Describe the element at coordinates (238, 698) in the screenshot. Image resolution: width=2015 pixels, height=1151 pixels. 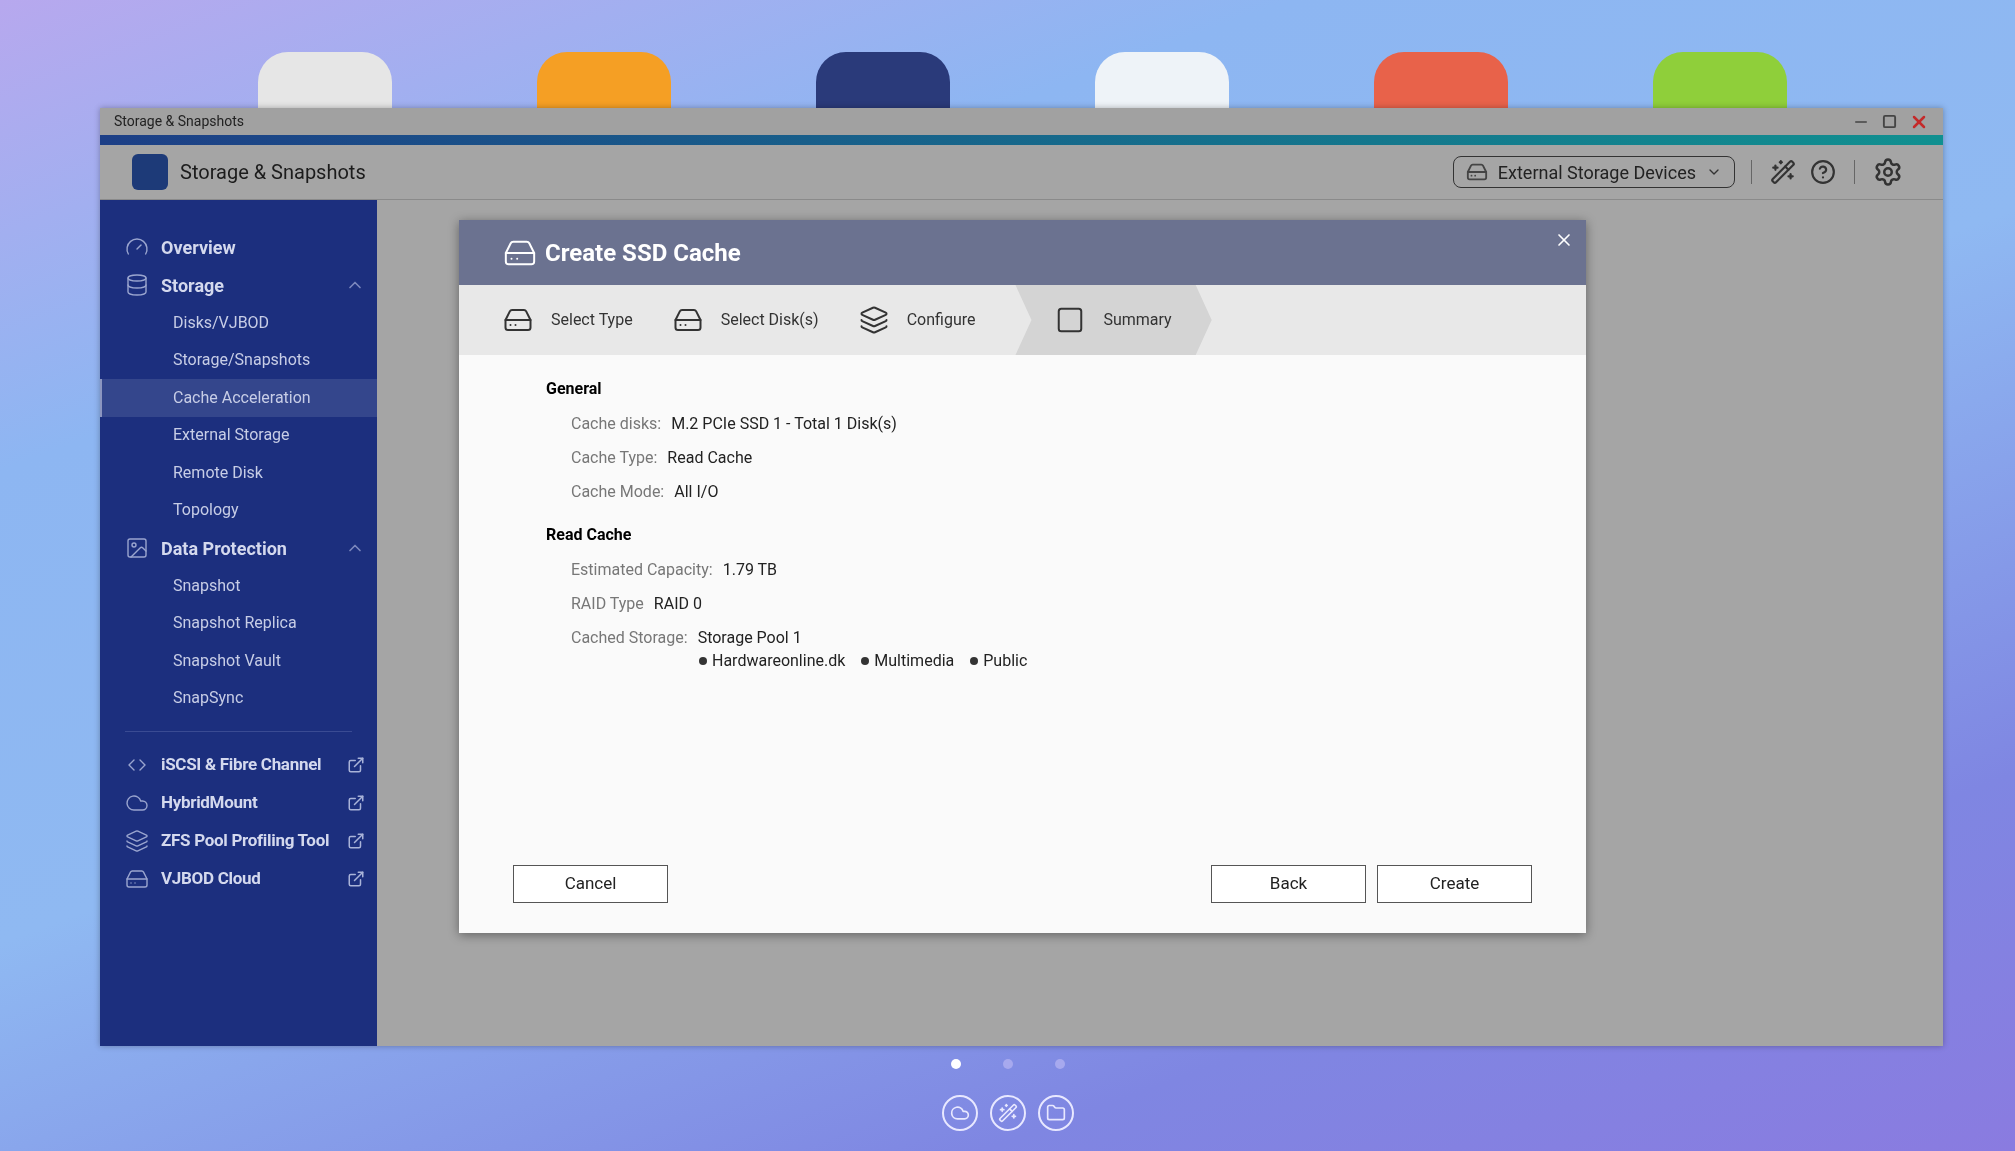
I see `sidebar-subitem: SnapSync` at that location.